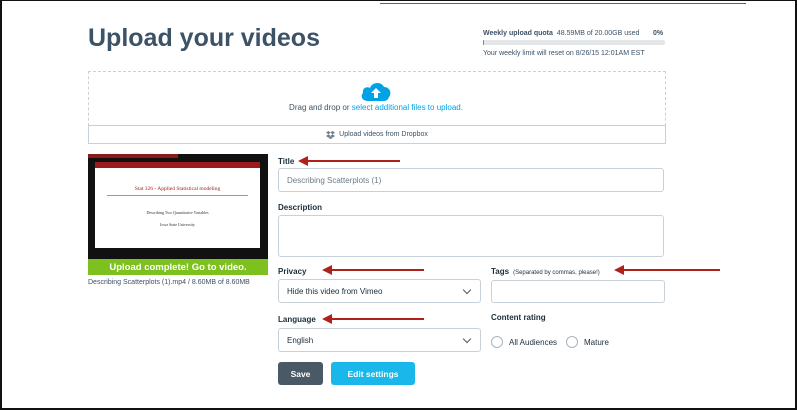  I want to click on tags-label: Tags (Separated by commas, please!), so click(545, 271).